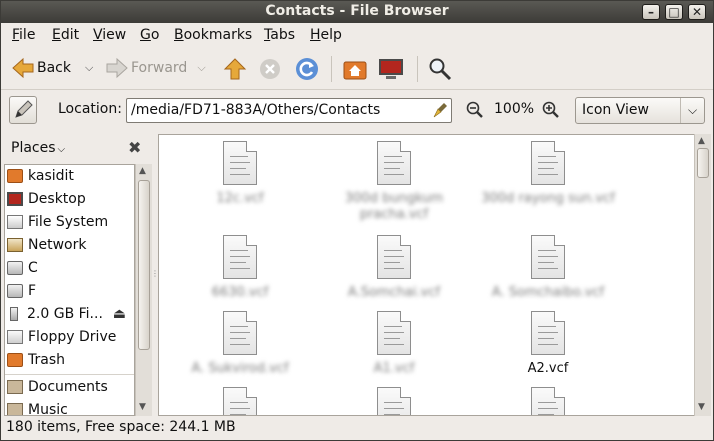 This screenshot has height=441, width=714. I want to click on reload-icon, so click(307, 69).